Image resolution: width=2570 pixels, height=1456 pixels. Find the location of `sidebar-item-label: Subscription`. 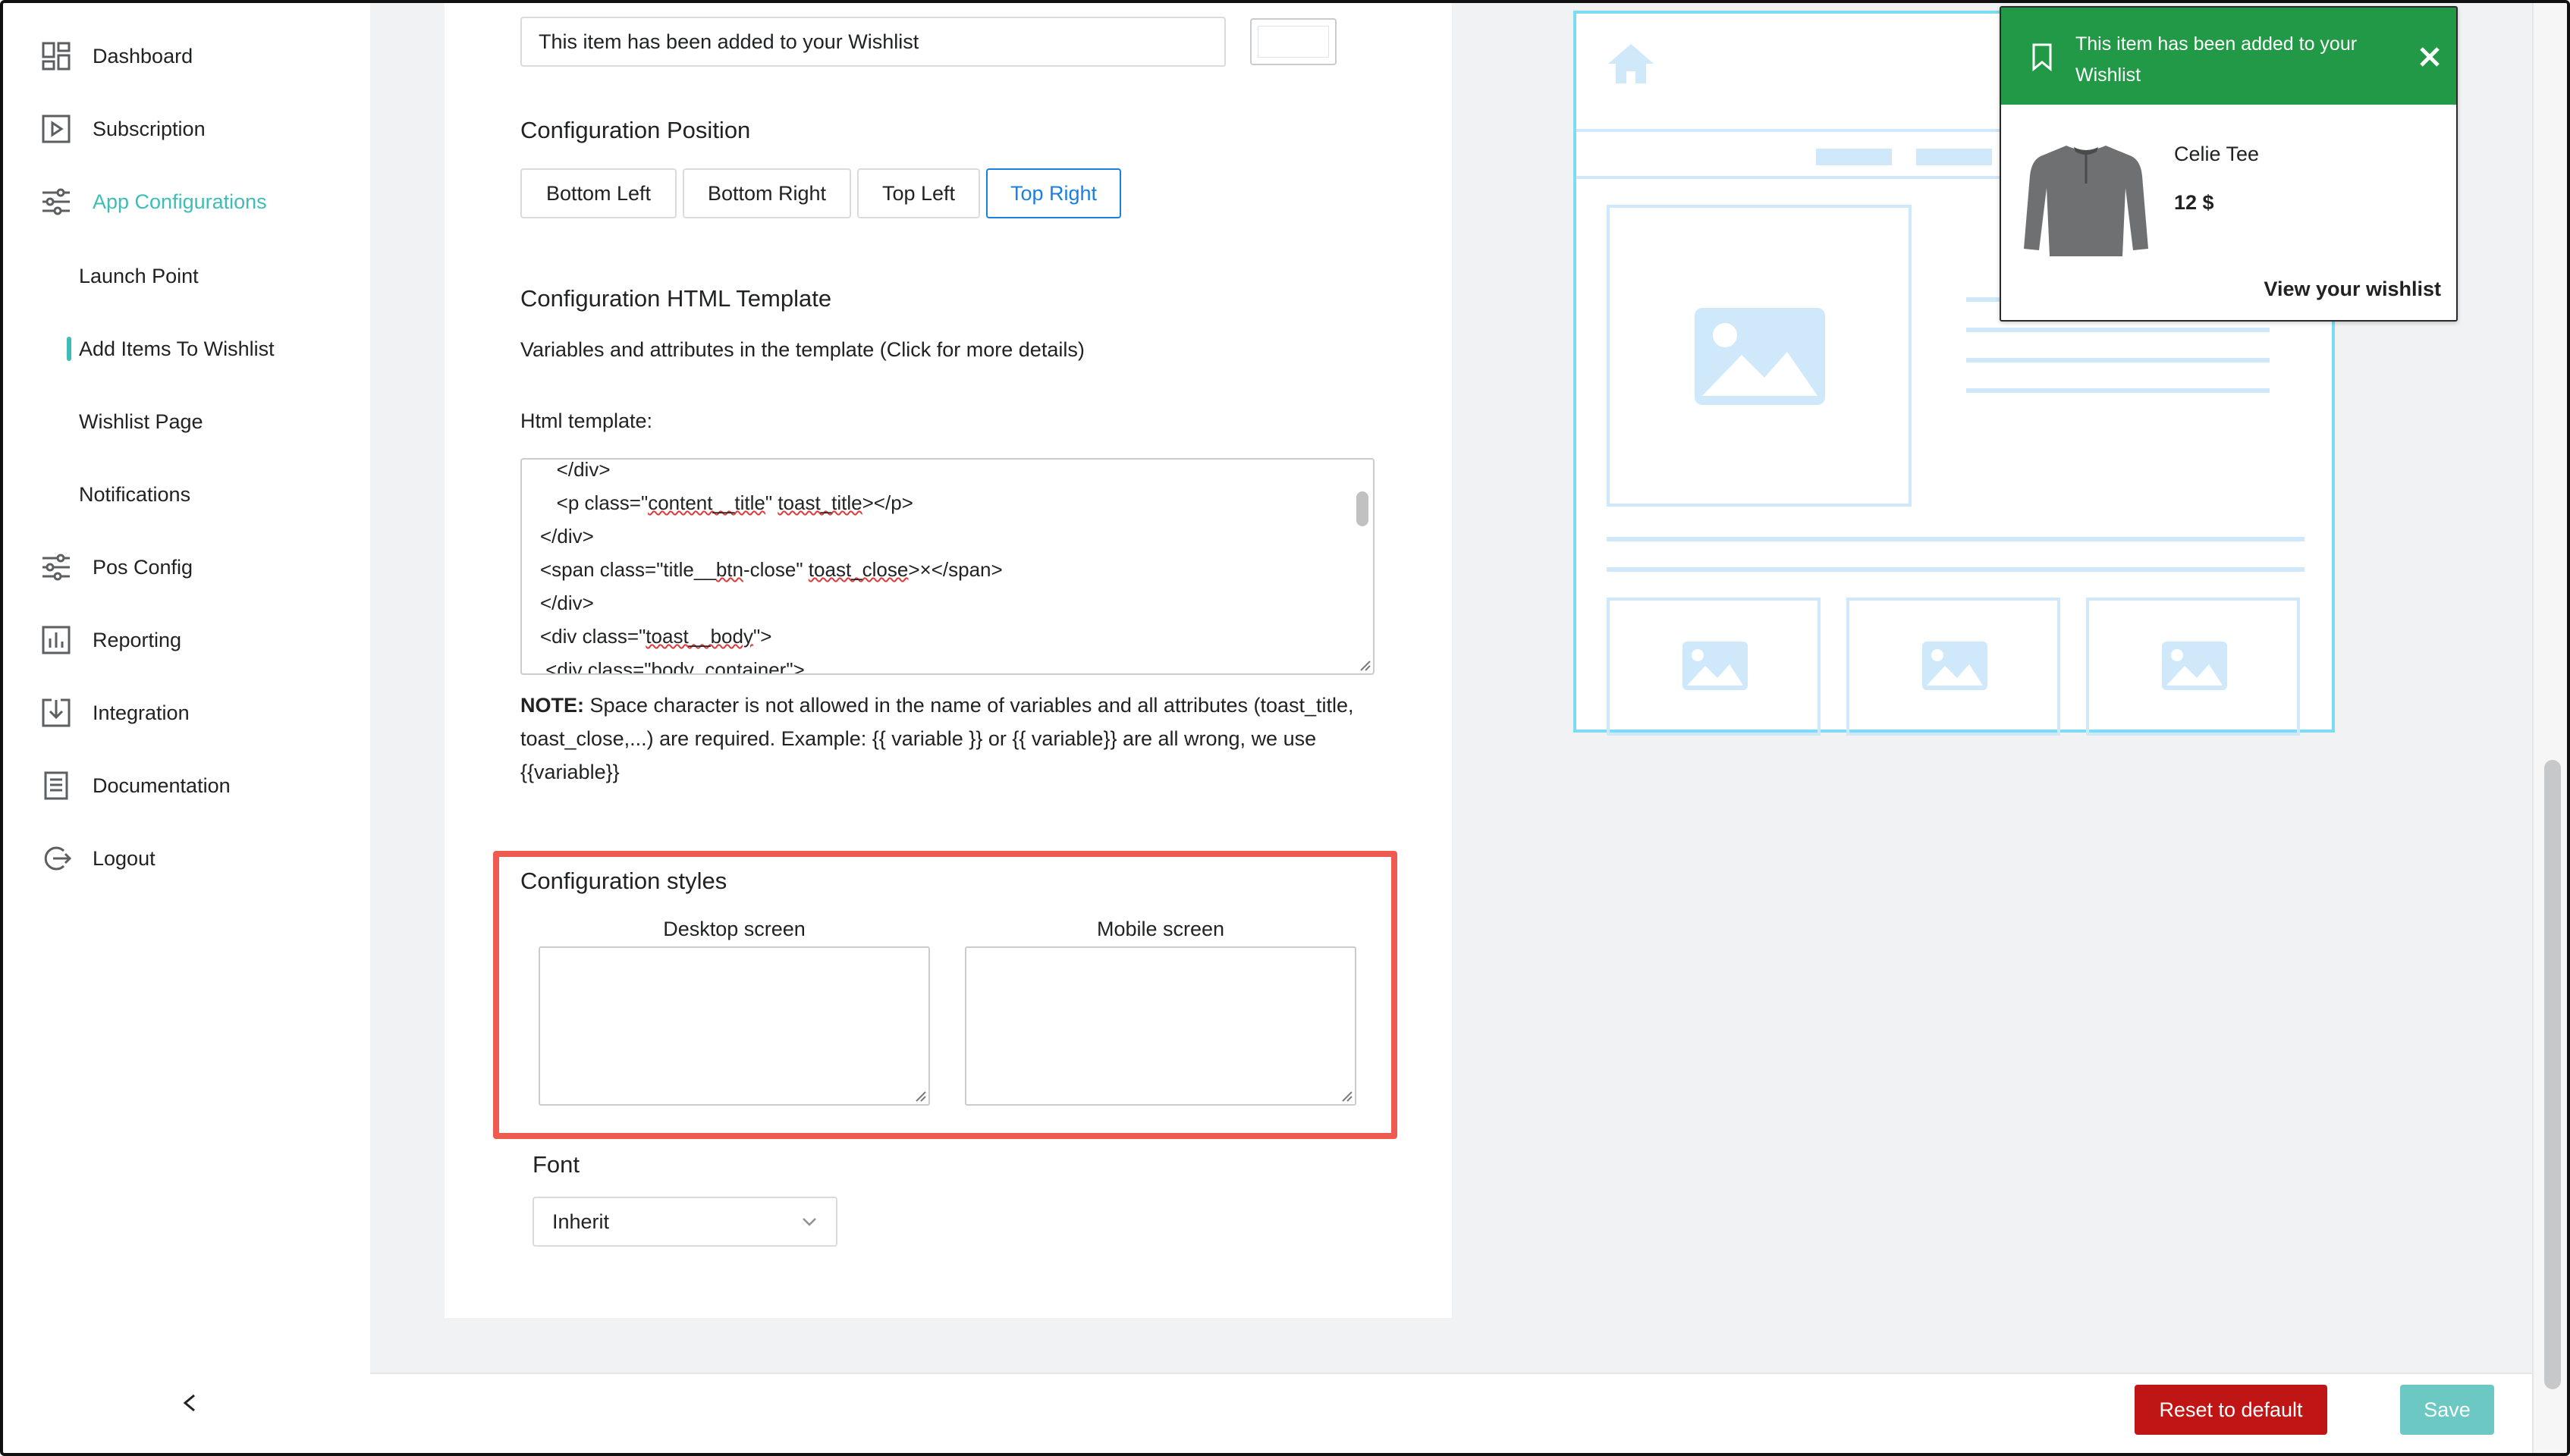

sidebar-item-label: Subscription is located at coordinates (149, 128).